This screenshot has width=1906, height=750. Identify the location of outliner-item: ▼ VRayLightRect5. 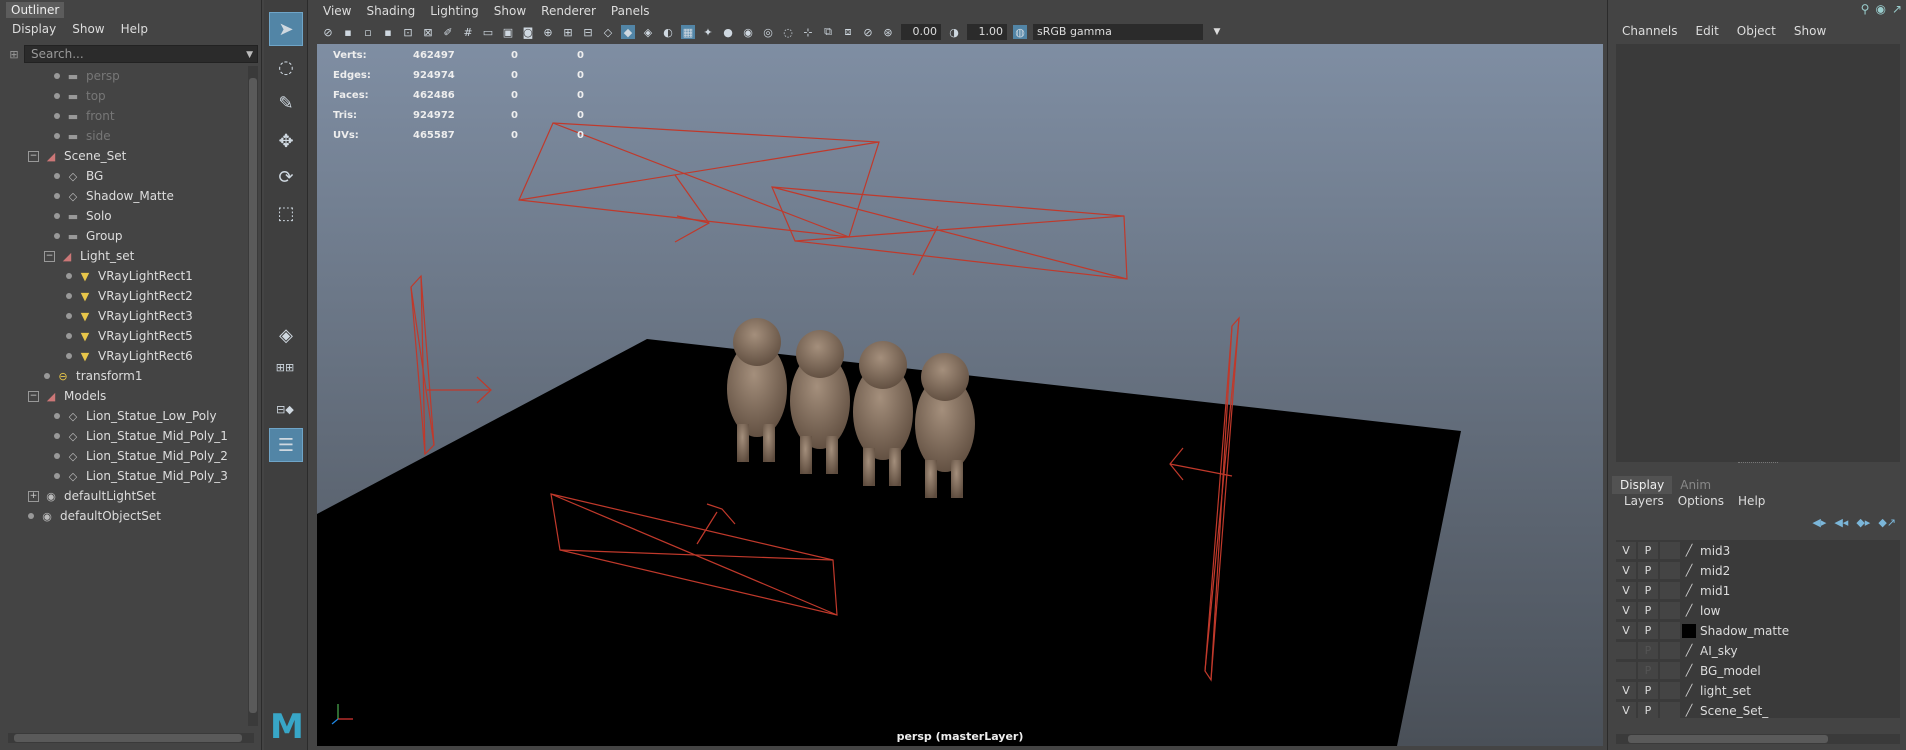
(129, 336).